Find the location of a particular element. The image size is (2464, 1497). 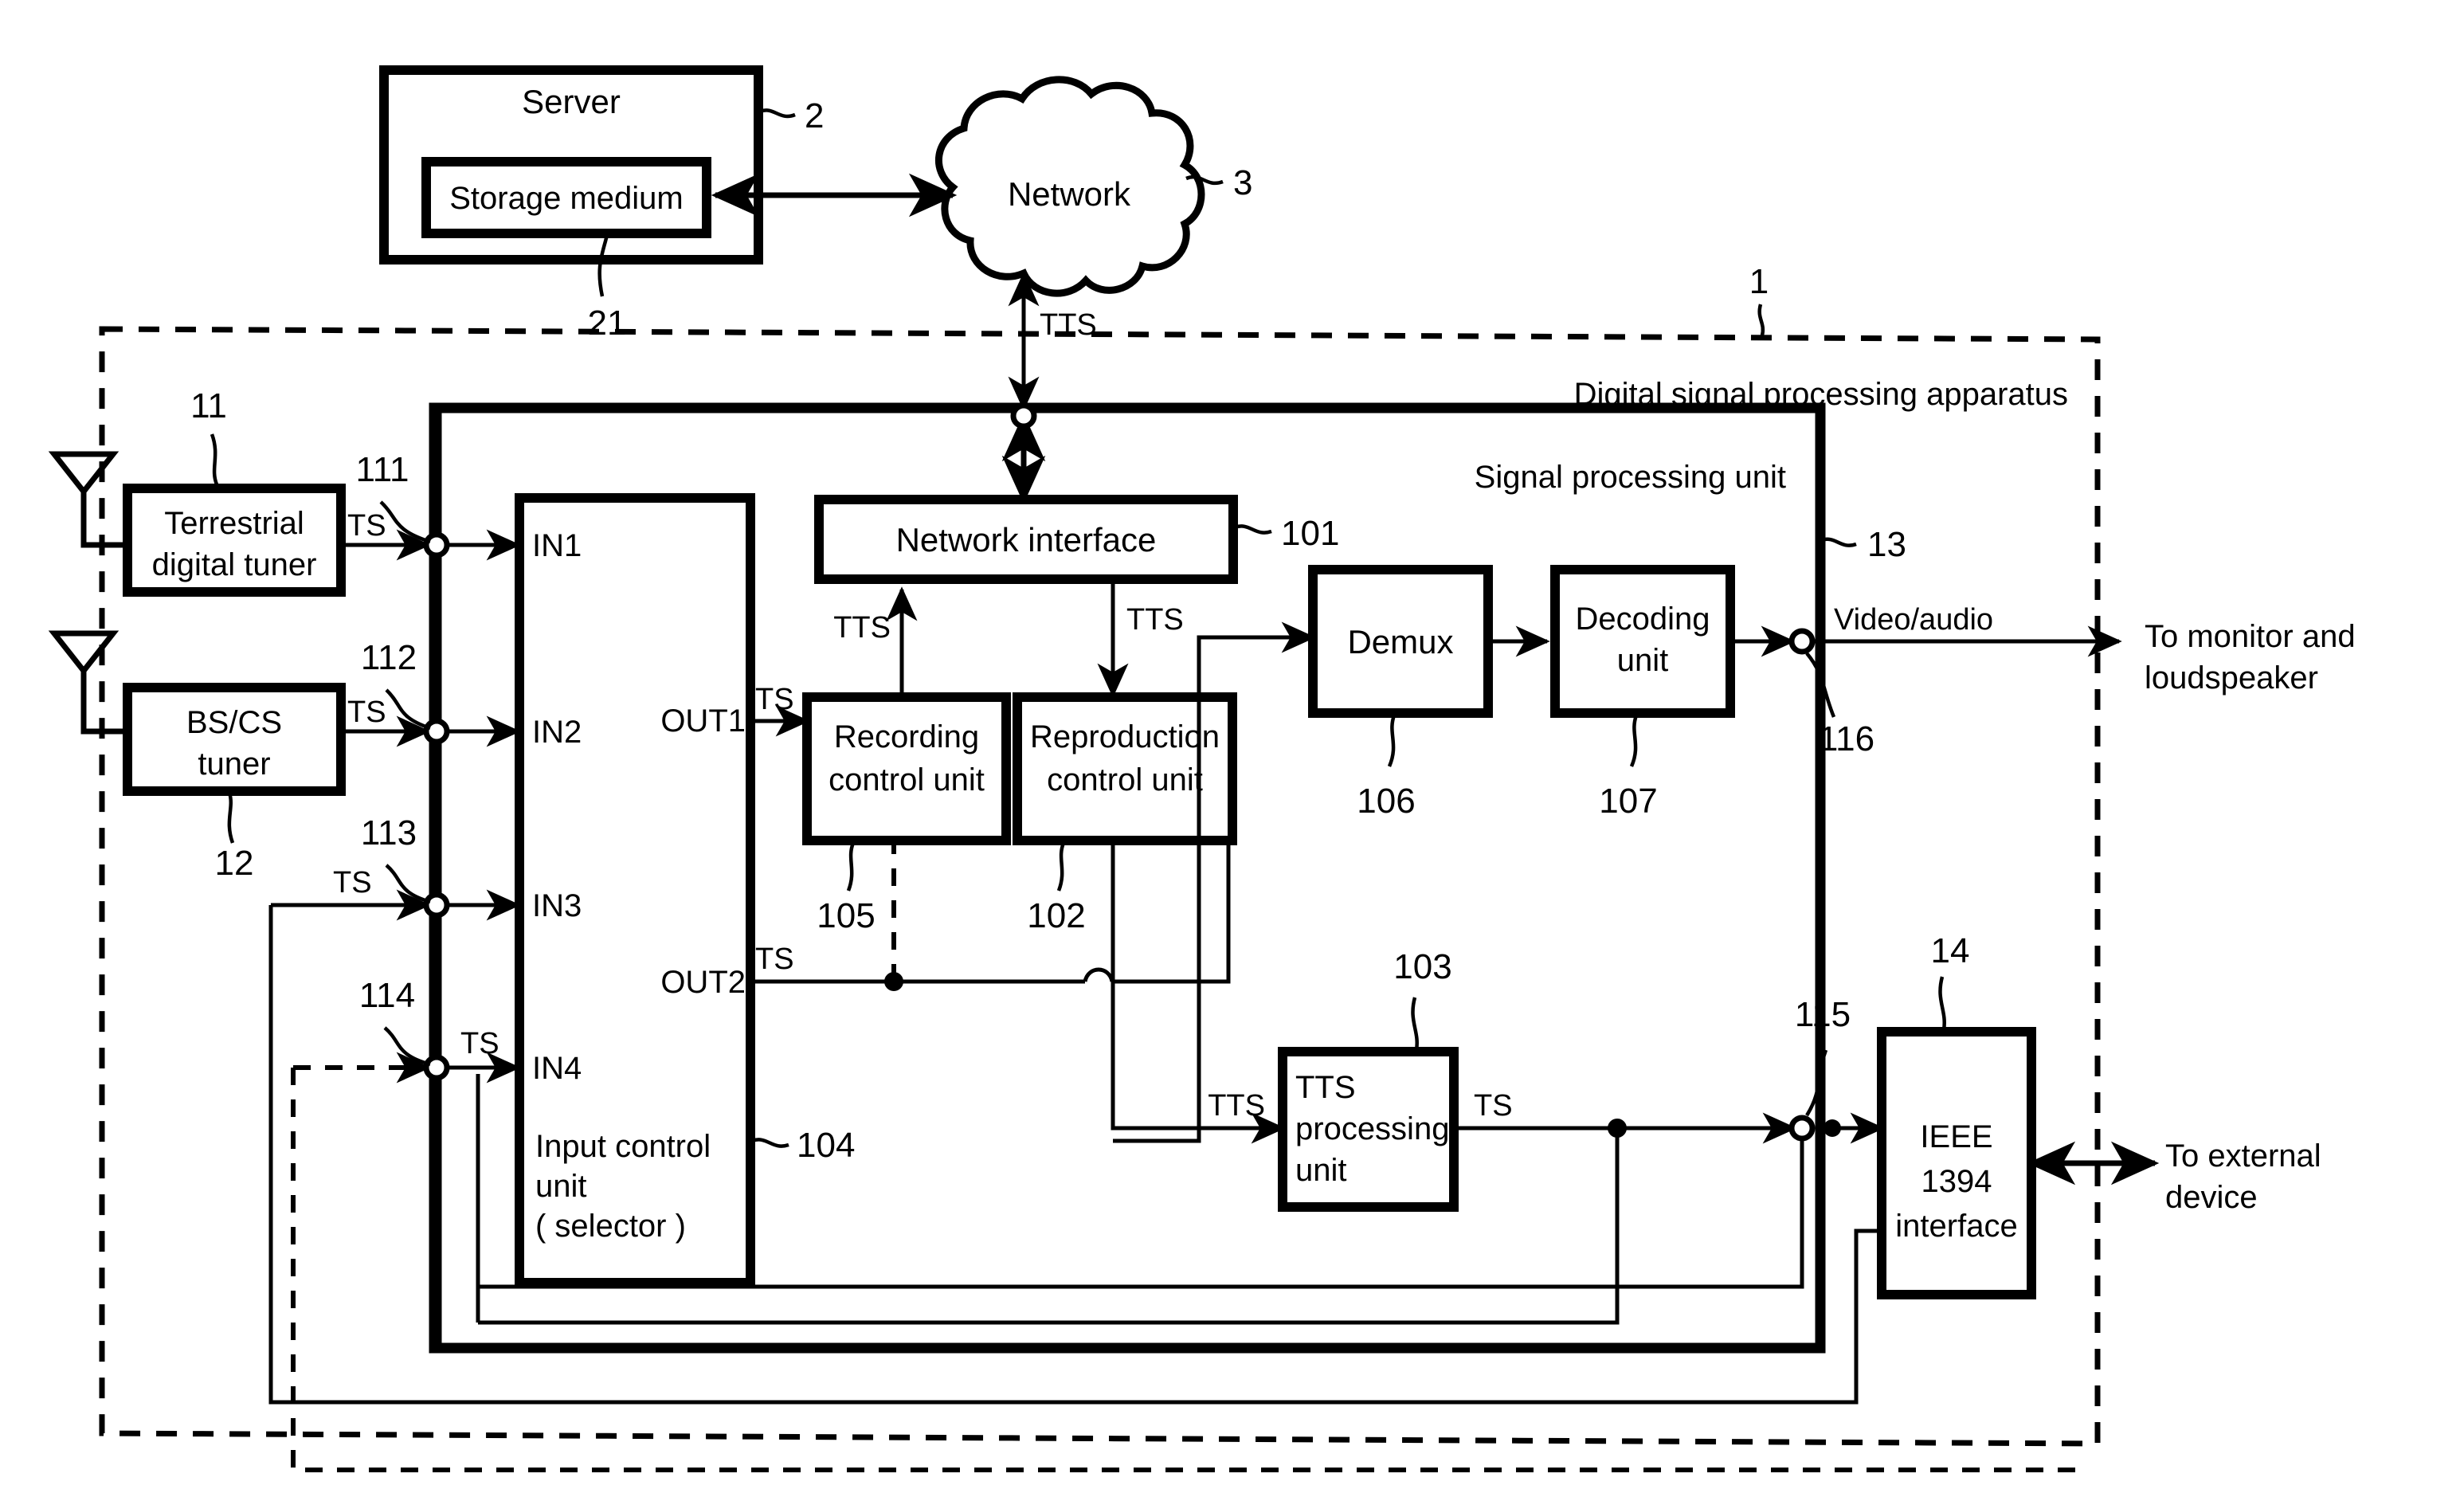

network-interface-ref-leader is located at coordinates (1253, 529).